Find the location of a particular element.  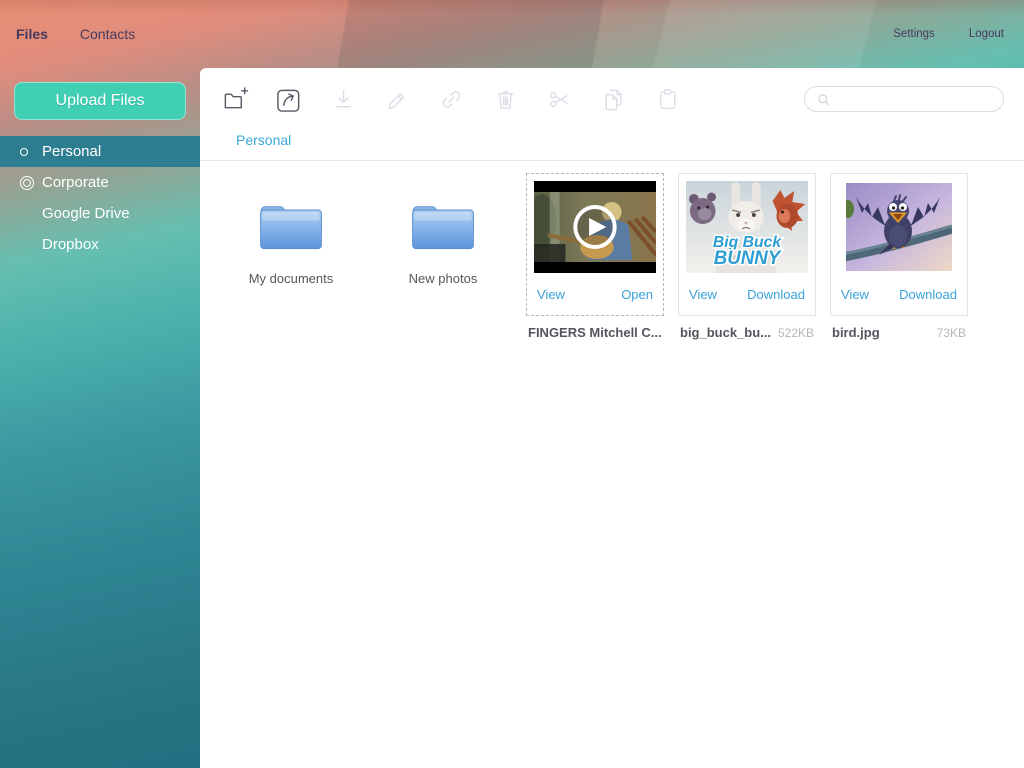

sidebar-item-label: Google Drive is located at coordinates (86, 213).